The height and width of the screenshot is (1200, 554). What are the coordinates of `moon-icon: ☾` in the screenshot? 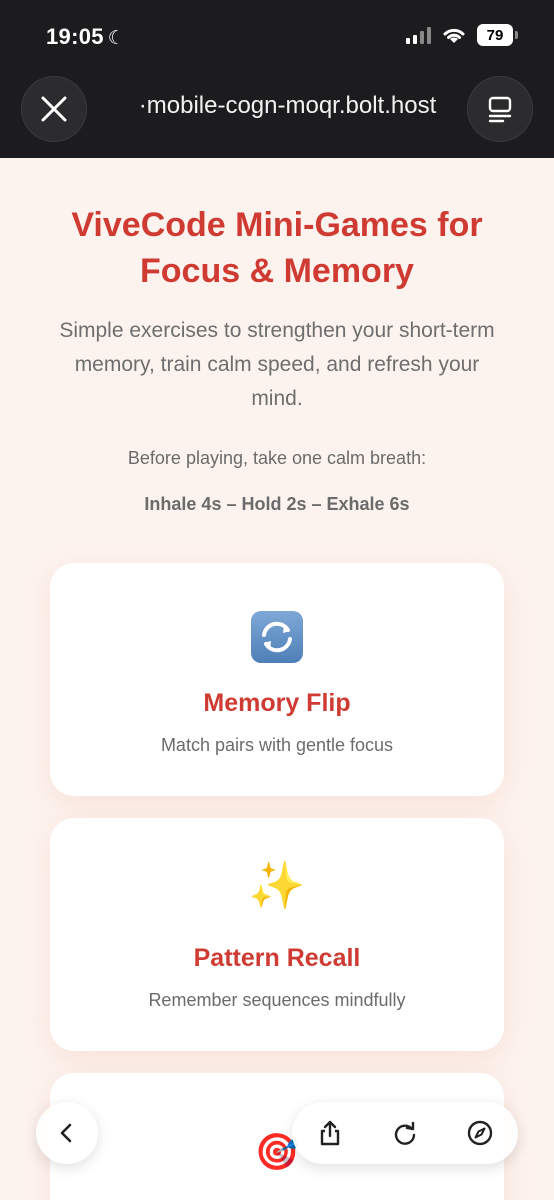 It's located at (116, 38).